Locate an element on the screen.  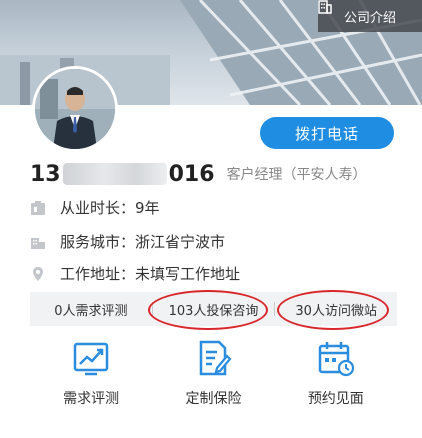
company-intro-button: 公司介绍 is located at coordinates (370, 16).